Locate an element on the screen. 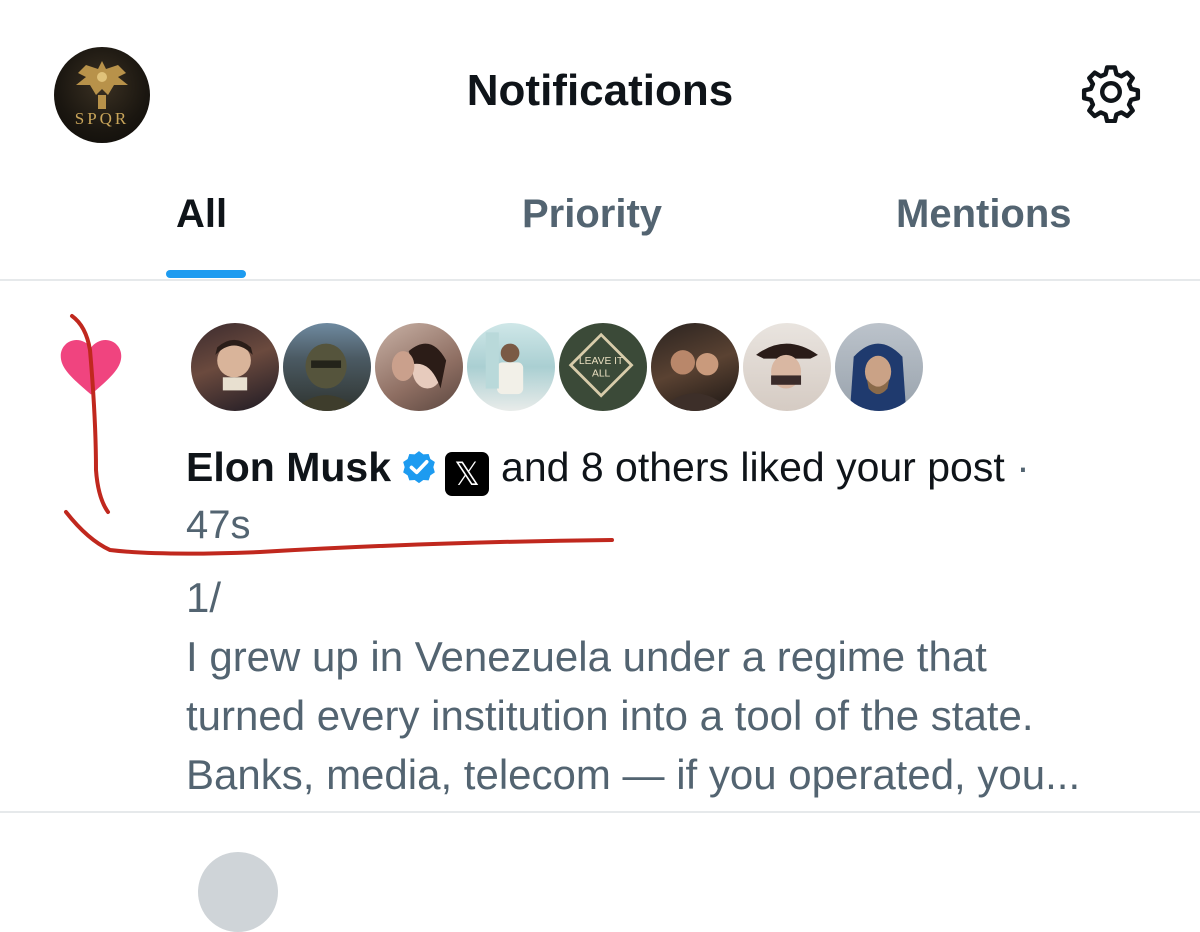 This screenshot has width=1200, height=932. x-affiliate-badge: 𝕏 is located at coordinates (467, 474).